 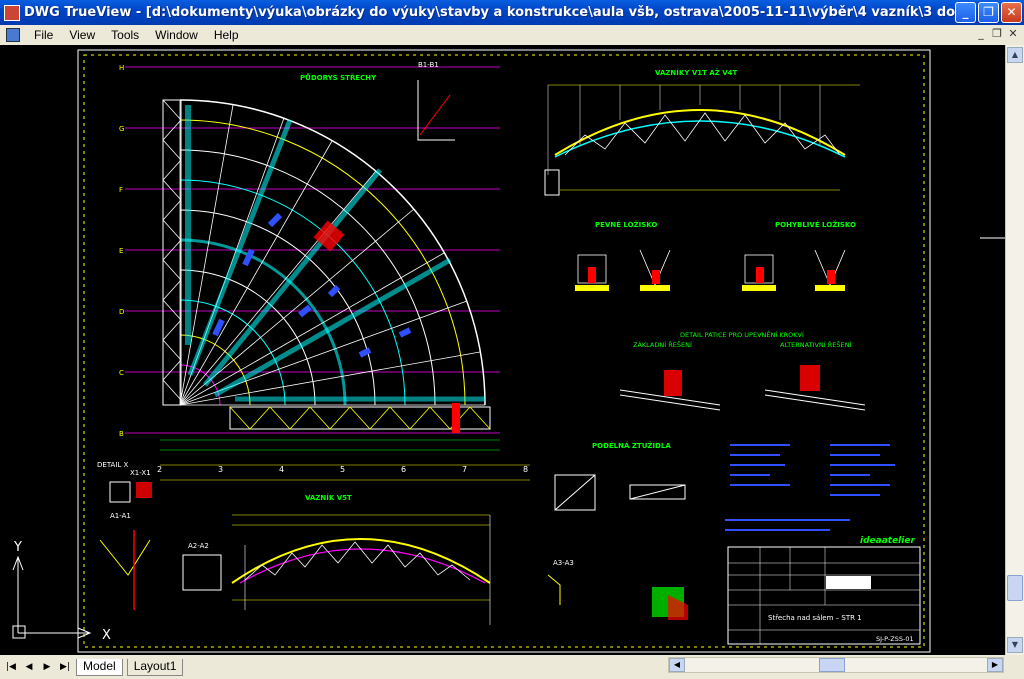 I want to click on scroll-left-icon: ◀, so click(x=677, y=665).